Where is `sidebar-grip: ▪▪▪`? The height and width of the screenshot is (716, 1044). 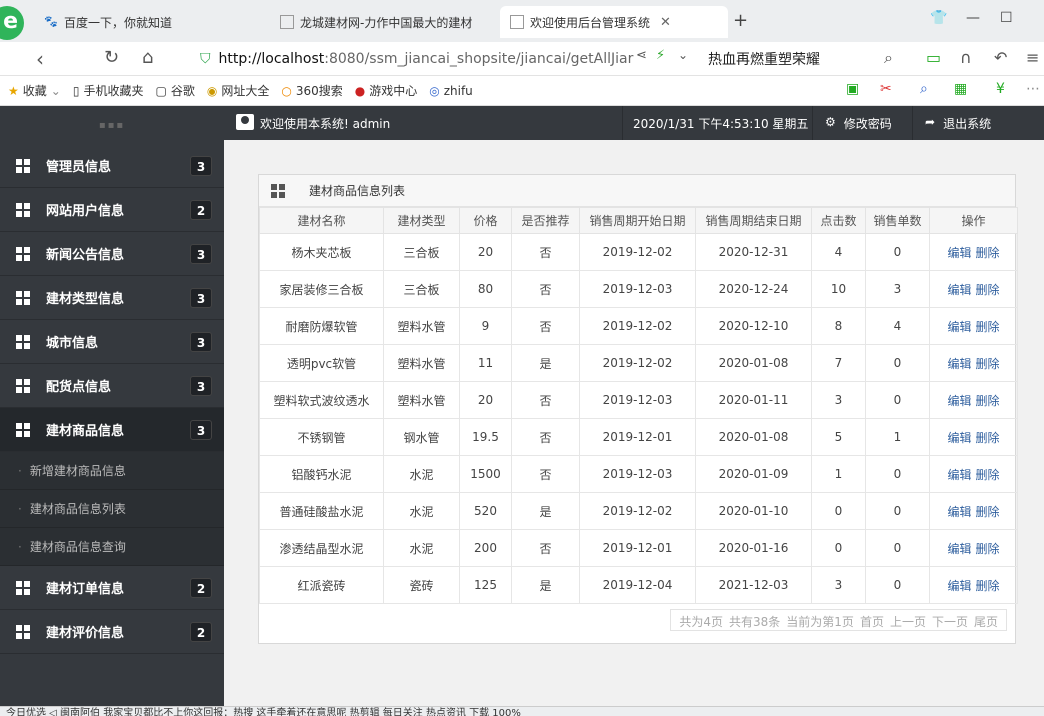
sidebar-grip: ▪▪▪ is located at coordinates (112, 125).